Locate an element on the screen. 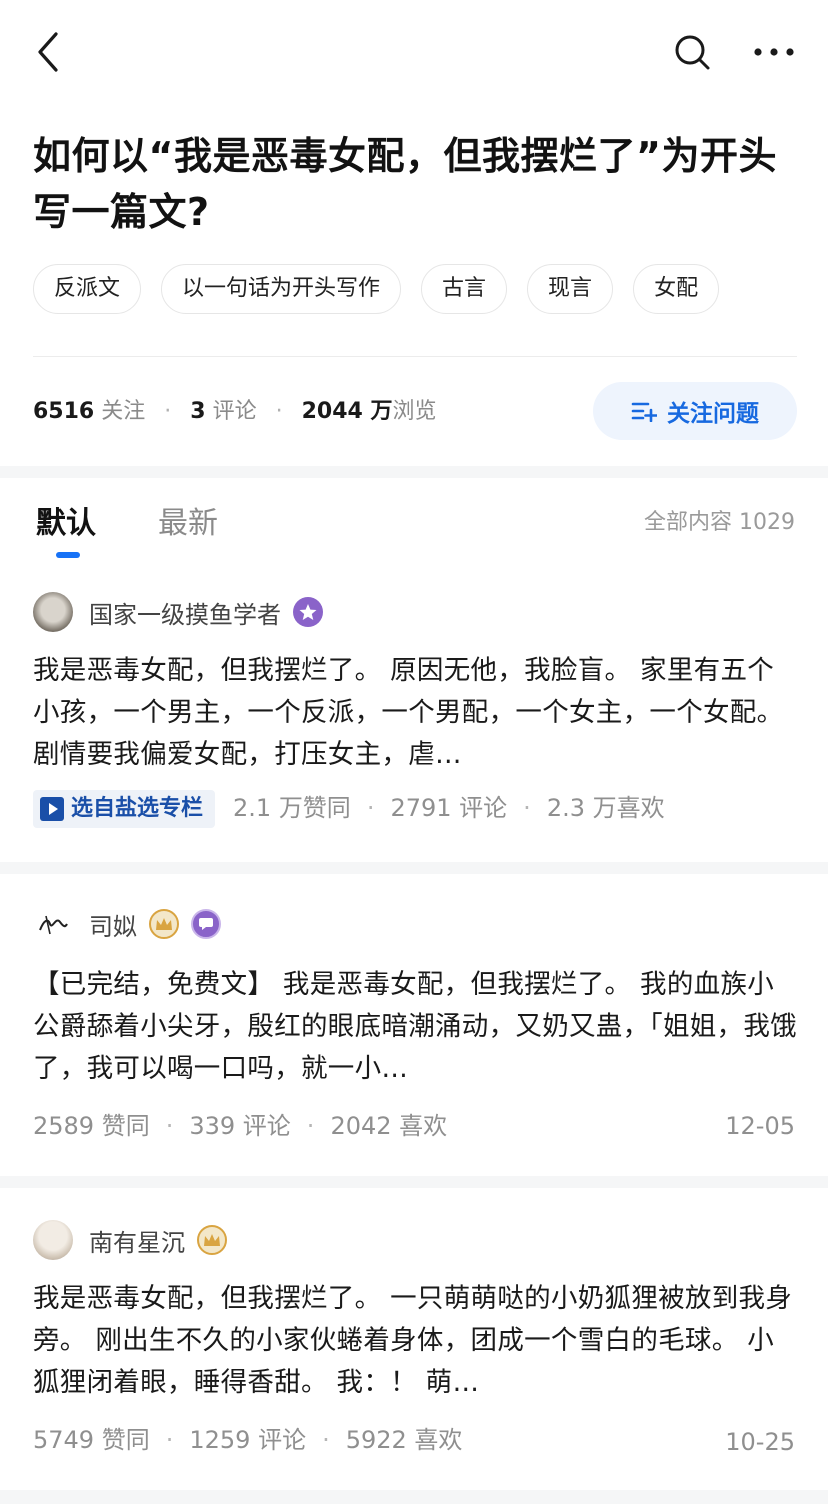 The height and width of the screenshot is (1504, 828). favorites-count: 2.3 万喜欢 is located at coordinates (605, 808).